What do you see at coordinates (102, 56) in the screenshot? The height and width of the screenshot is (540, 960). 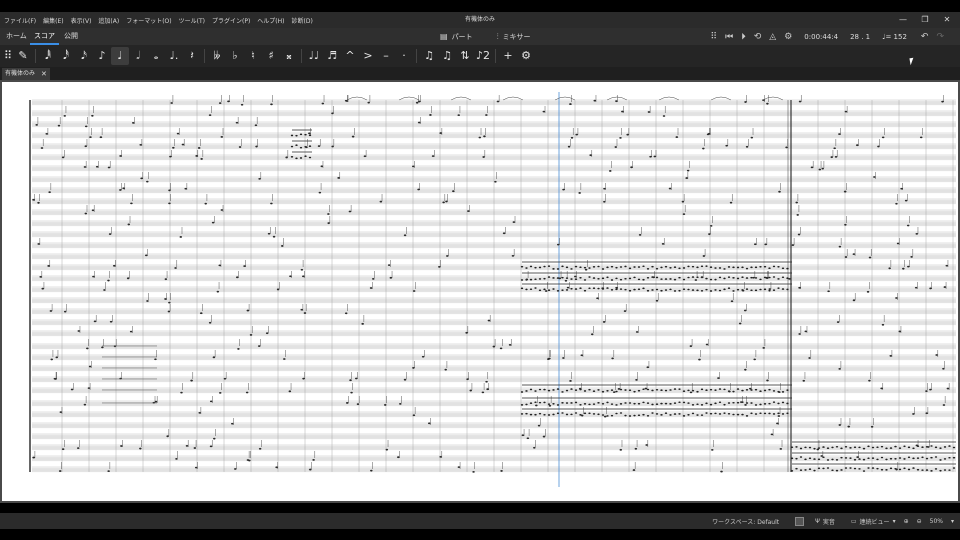 I see `eighth-note-icon: ♪` at bounding box center [102, 56].